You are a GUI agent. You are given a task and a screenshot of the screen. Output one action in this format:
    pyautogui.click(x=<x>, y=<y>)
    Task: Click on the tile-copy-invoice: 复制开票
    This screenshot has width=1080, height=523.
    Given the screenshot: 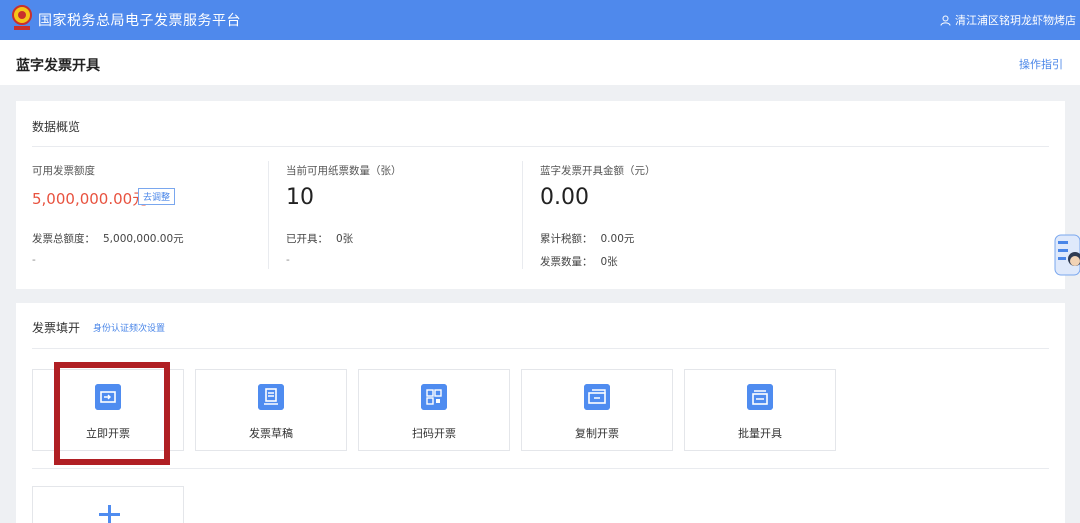 What is the action you would take?
    pyautogui.click(x=597, y=410)
    